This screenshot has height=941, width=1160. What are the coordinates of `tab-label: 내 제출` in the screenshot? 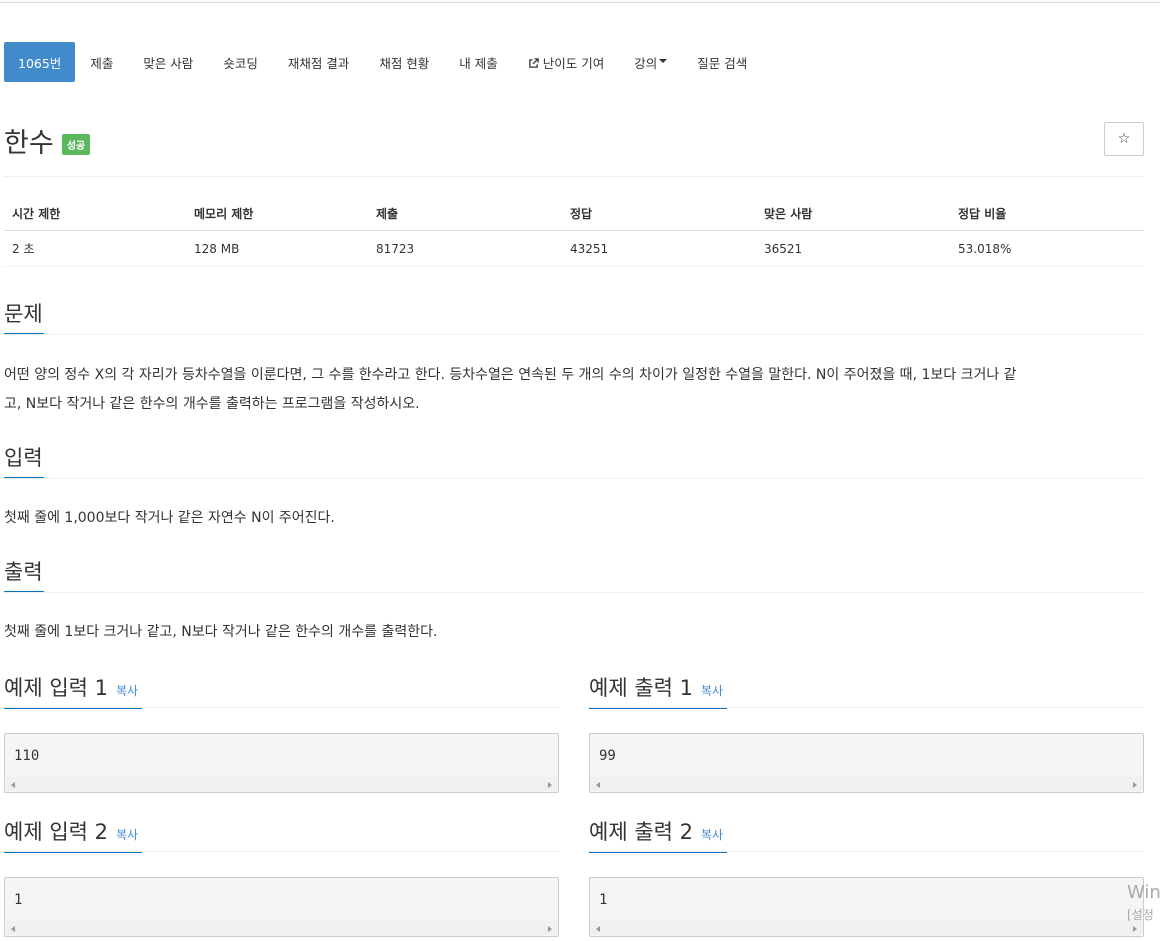 It's located at (478, 63).